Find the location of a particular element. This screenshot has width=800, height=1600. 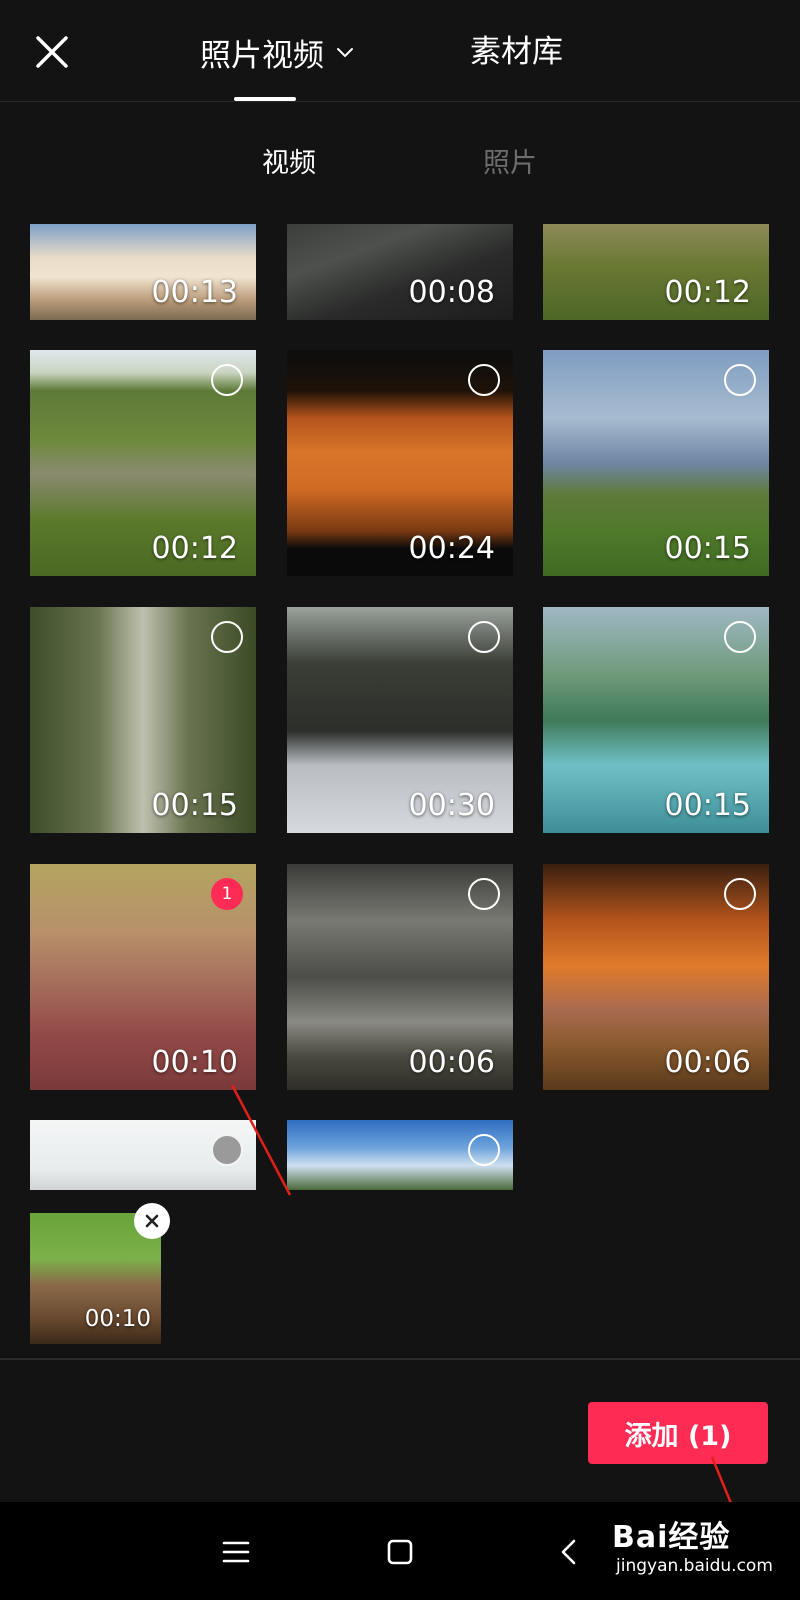

menu-icon is located at coordinates (236, 1552).